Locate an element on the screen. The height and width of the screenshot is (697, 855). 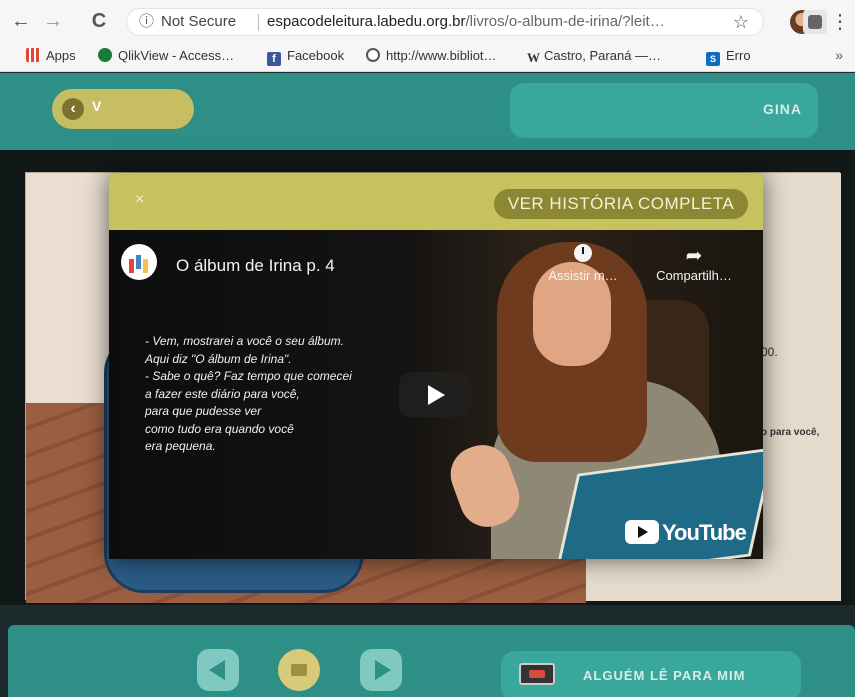
subtitle-line: - Vem, mostrarei a você o seu álbum. is located at coordinates (244, 341).